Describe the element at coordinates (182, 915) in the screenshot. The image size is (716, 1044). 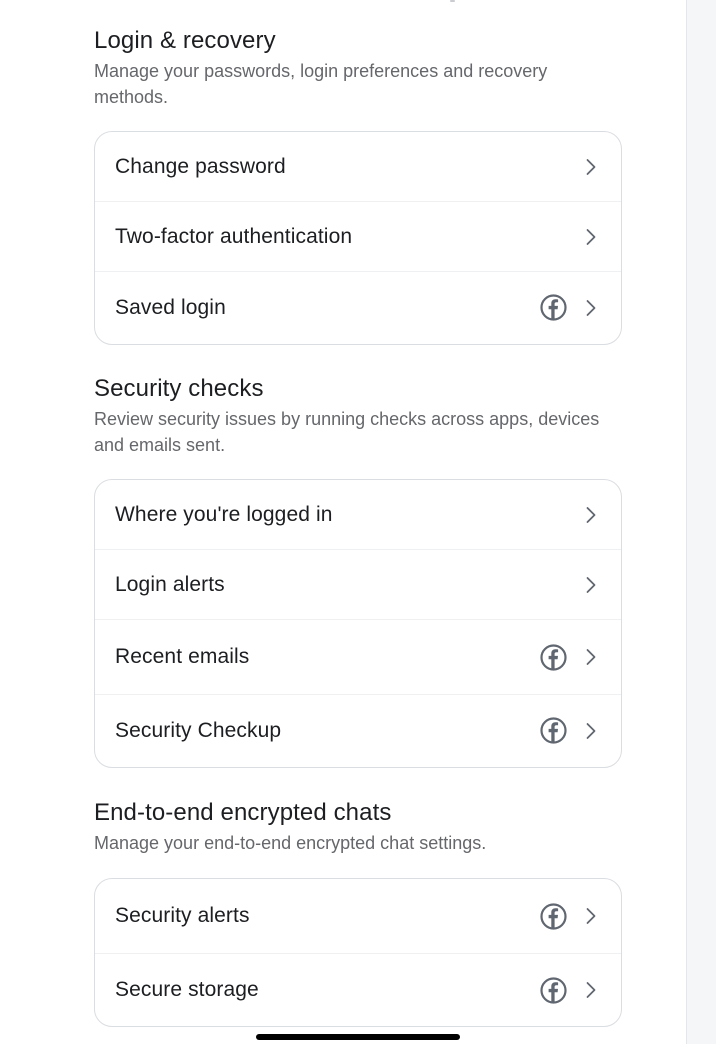
I see `security-alerts-label: Security alerts` at that location.